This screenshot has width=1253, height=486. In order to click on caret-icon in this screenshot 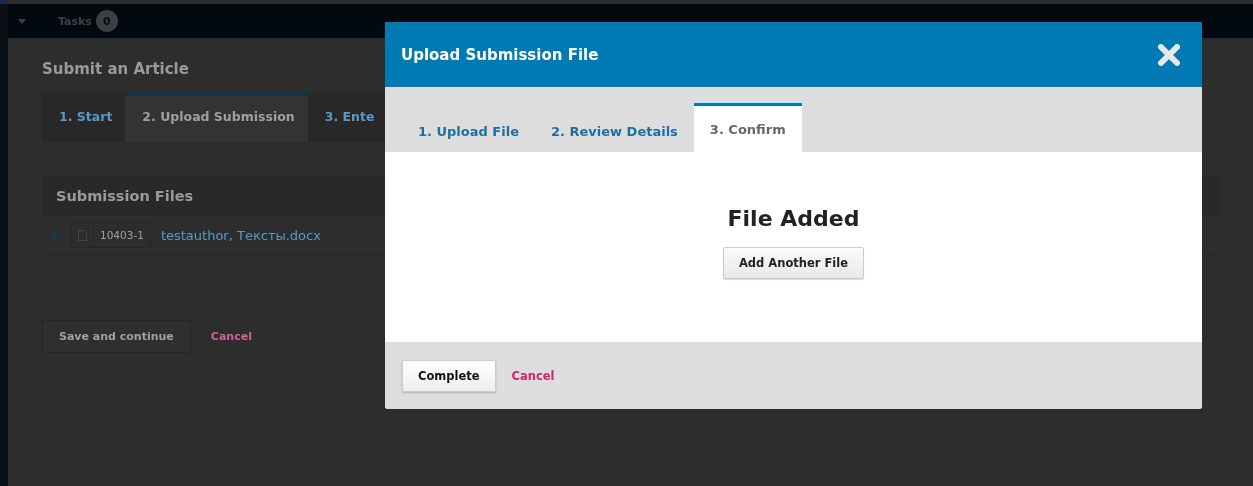, I will do `click(22, 21)`.